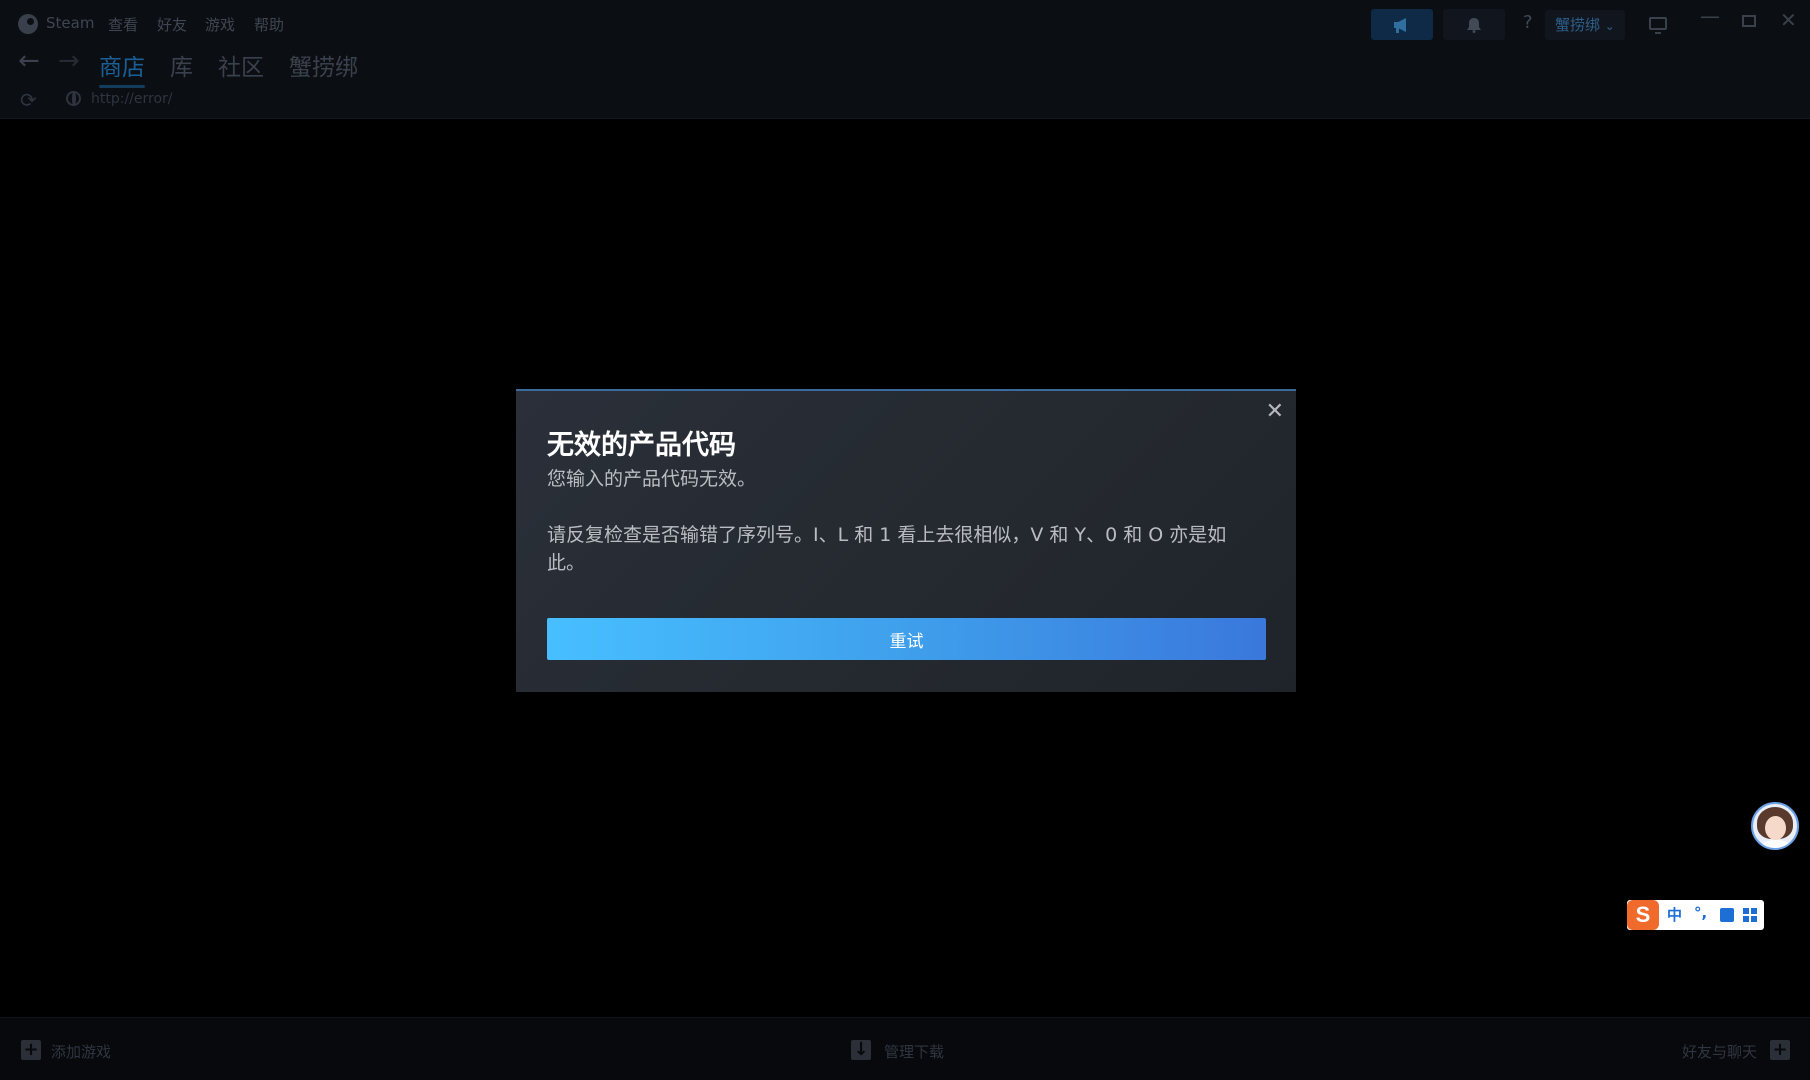 This screenshot has height=1080, width=1810. I want to click on sogou-logo-icon: S, so click(1643, 915).